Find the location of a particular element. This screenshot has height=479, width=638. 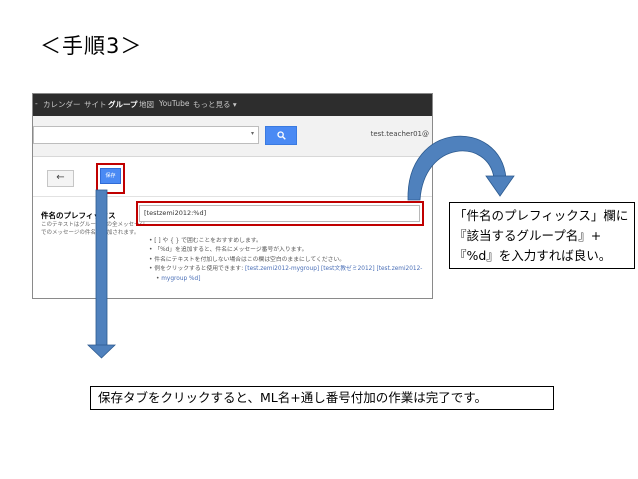

down-arrow-icon is located at coordinates (101, 274).